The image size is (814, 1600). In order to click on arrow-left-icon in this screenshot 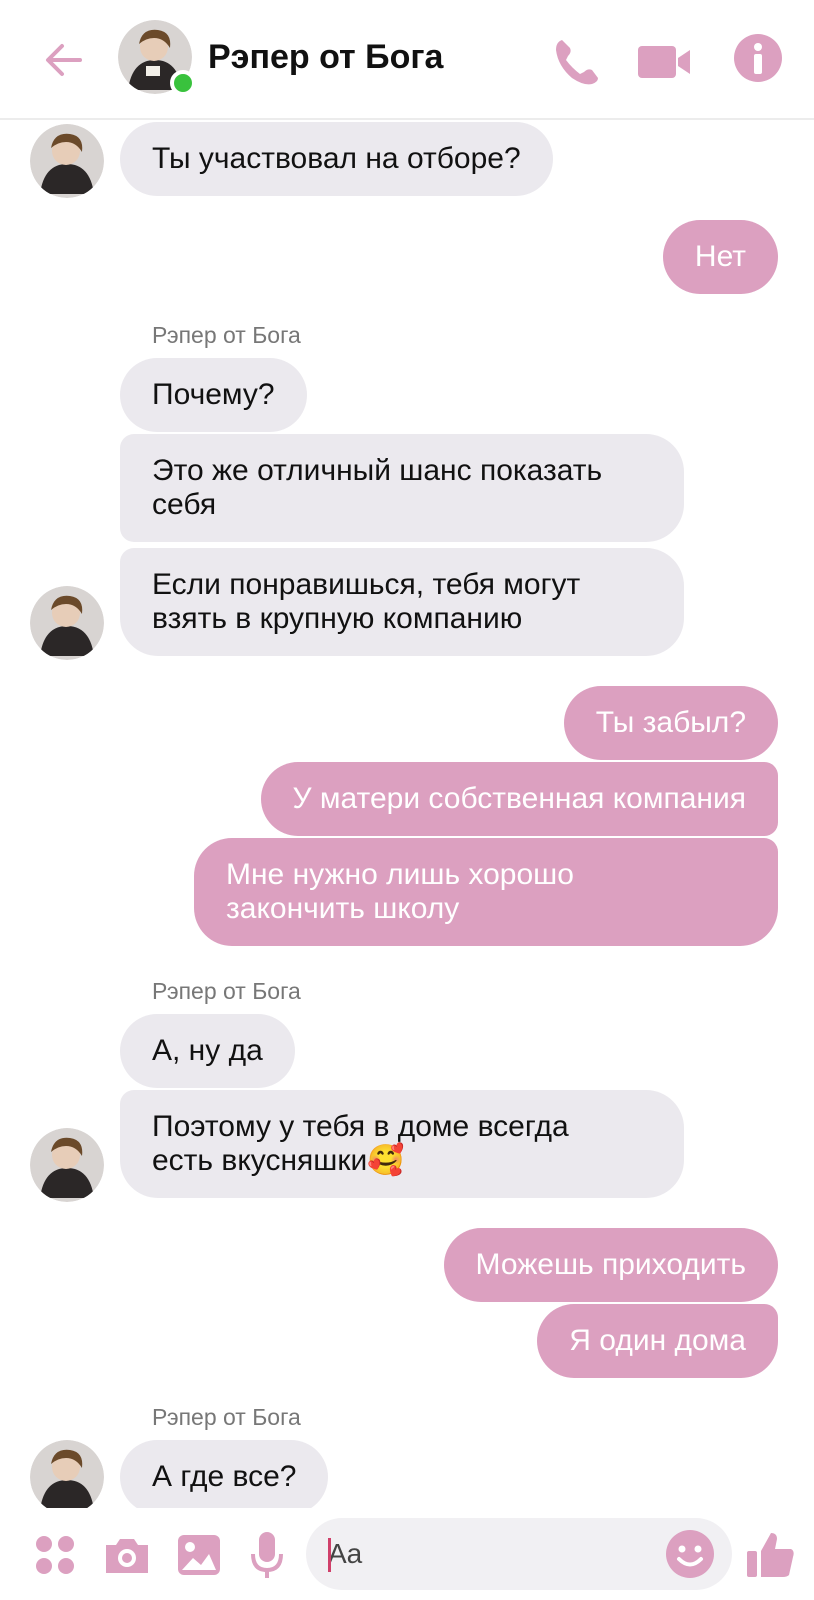, I will do `click(64, 60)`.